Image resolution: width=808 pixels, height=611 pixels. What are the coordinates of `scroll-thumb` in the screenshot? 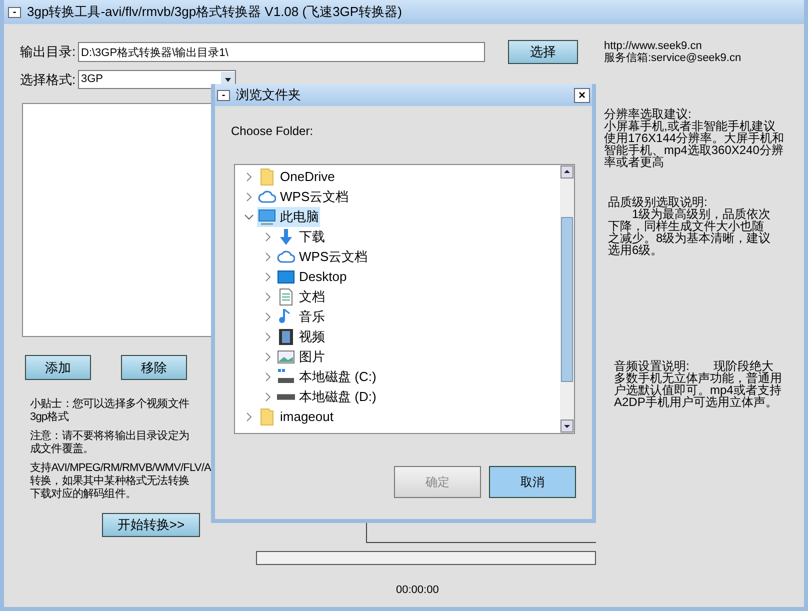 It's located at (567, 299).